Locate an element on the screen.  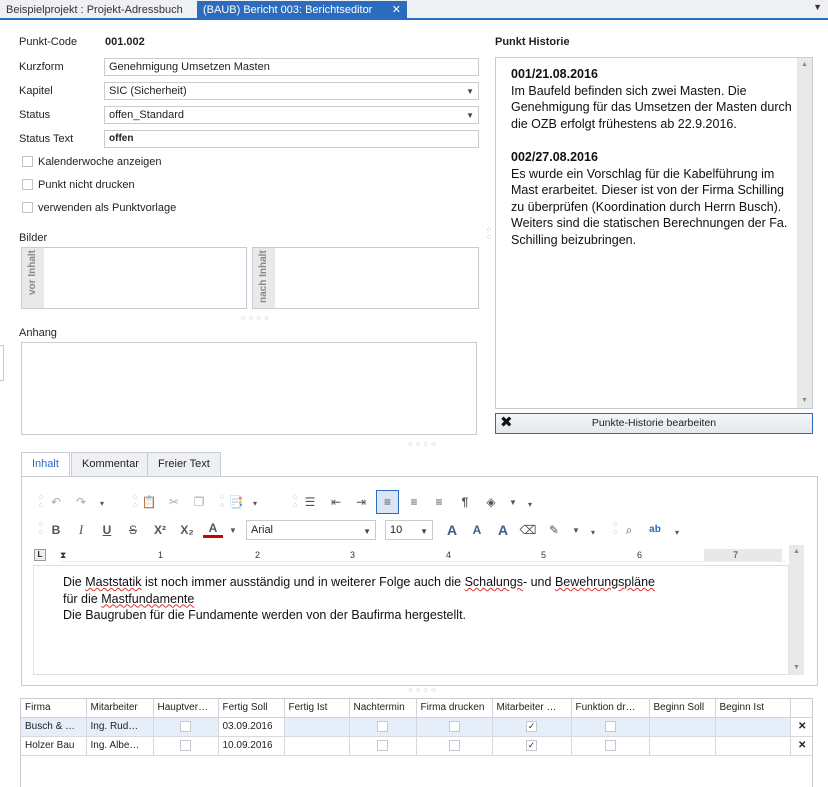
align-right-icon: ≡ is located at coordinates (439, 502).